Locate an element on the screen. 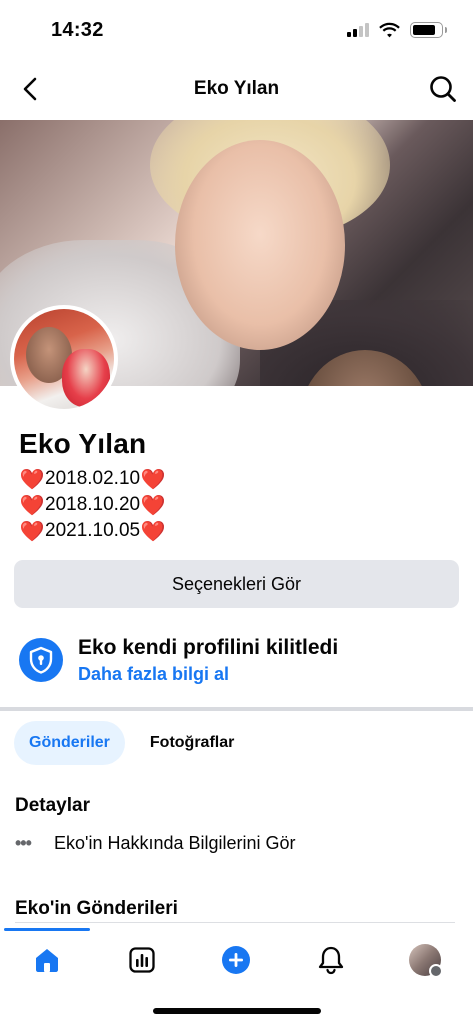  home-icon is located at coordinates (47, 960).